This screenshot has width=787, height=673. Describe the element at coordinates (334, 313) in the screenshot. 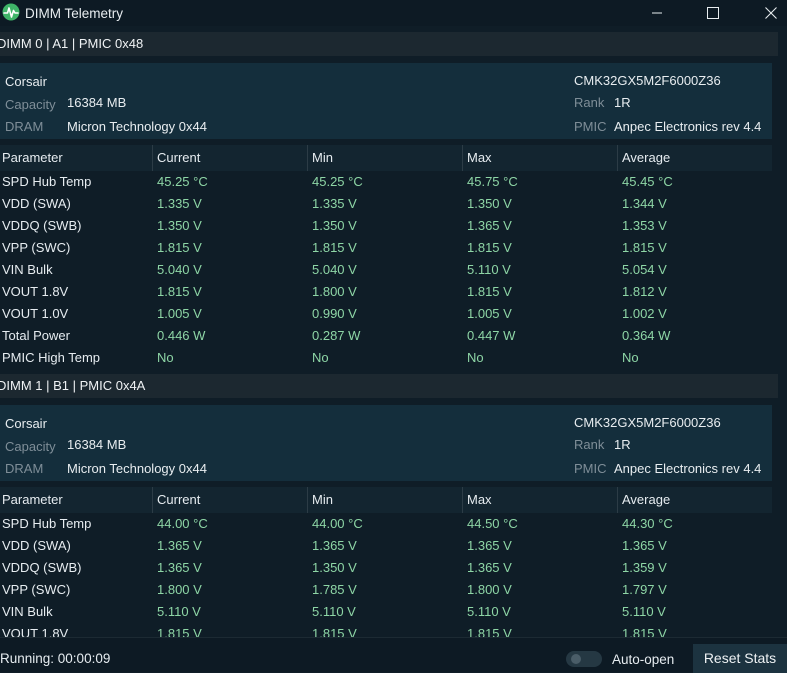

I see `min-cell: 0.990 V` at that location.